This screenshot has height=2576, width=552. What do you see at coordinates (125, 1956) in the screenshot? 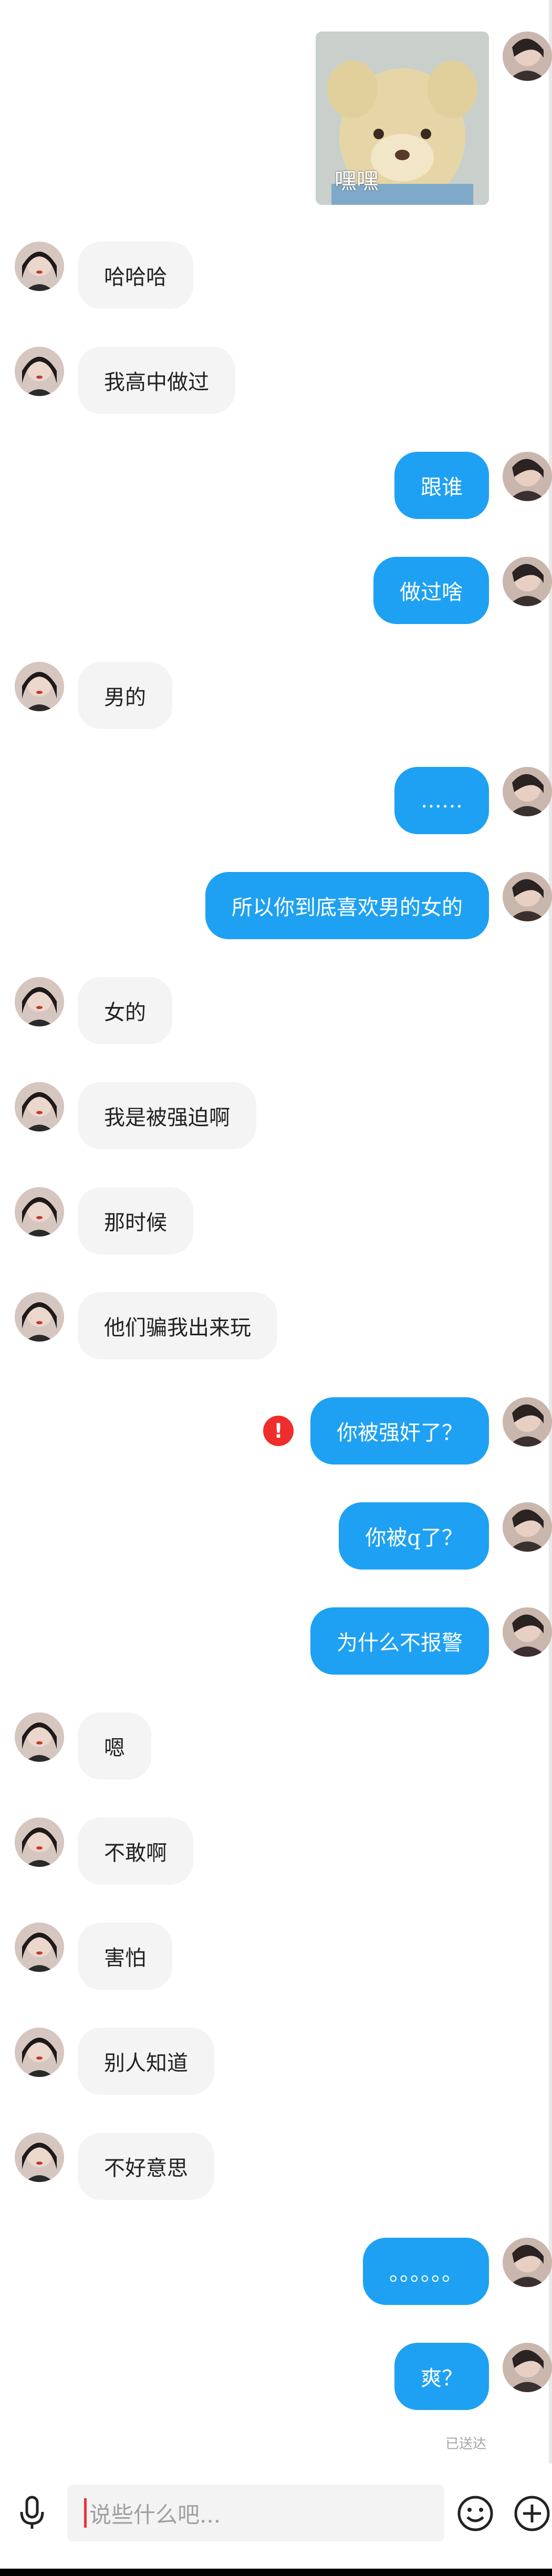
I see `received-message-bubble: 害怕` at bounding box center [125, 1956].